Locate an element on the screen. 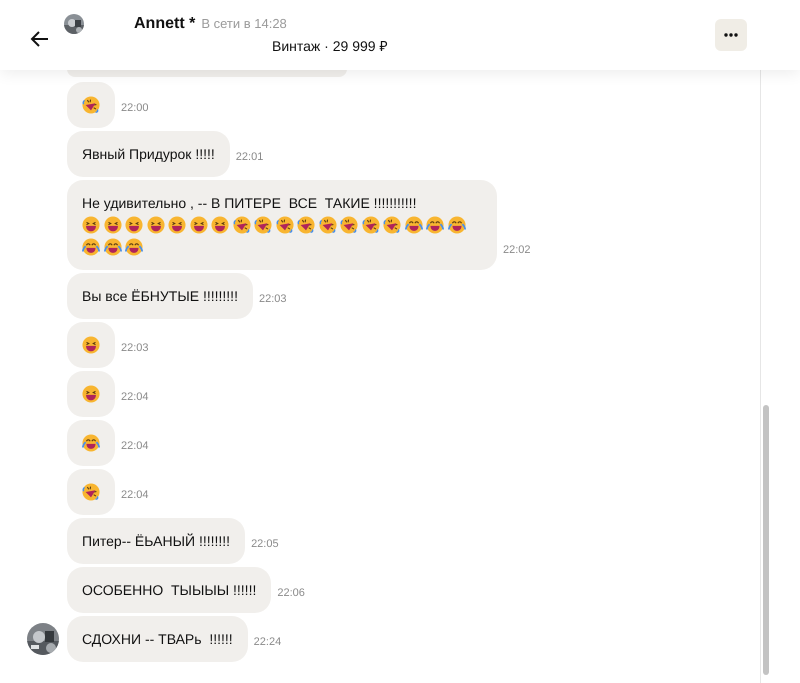  more-button is located at coordinates (731, 35).